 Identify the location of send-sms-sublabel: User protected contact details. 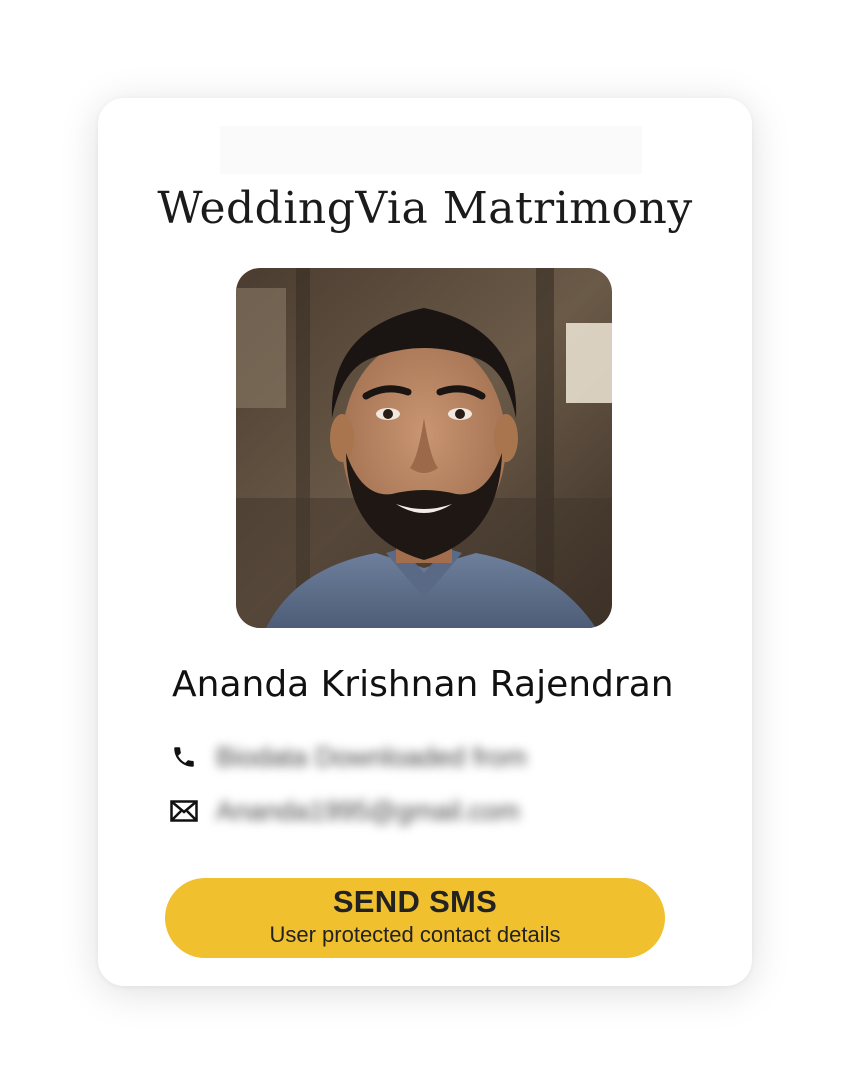
(415, 934).